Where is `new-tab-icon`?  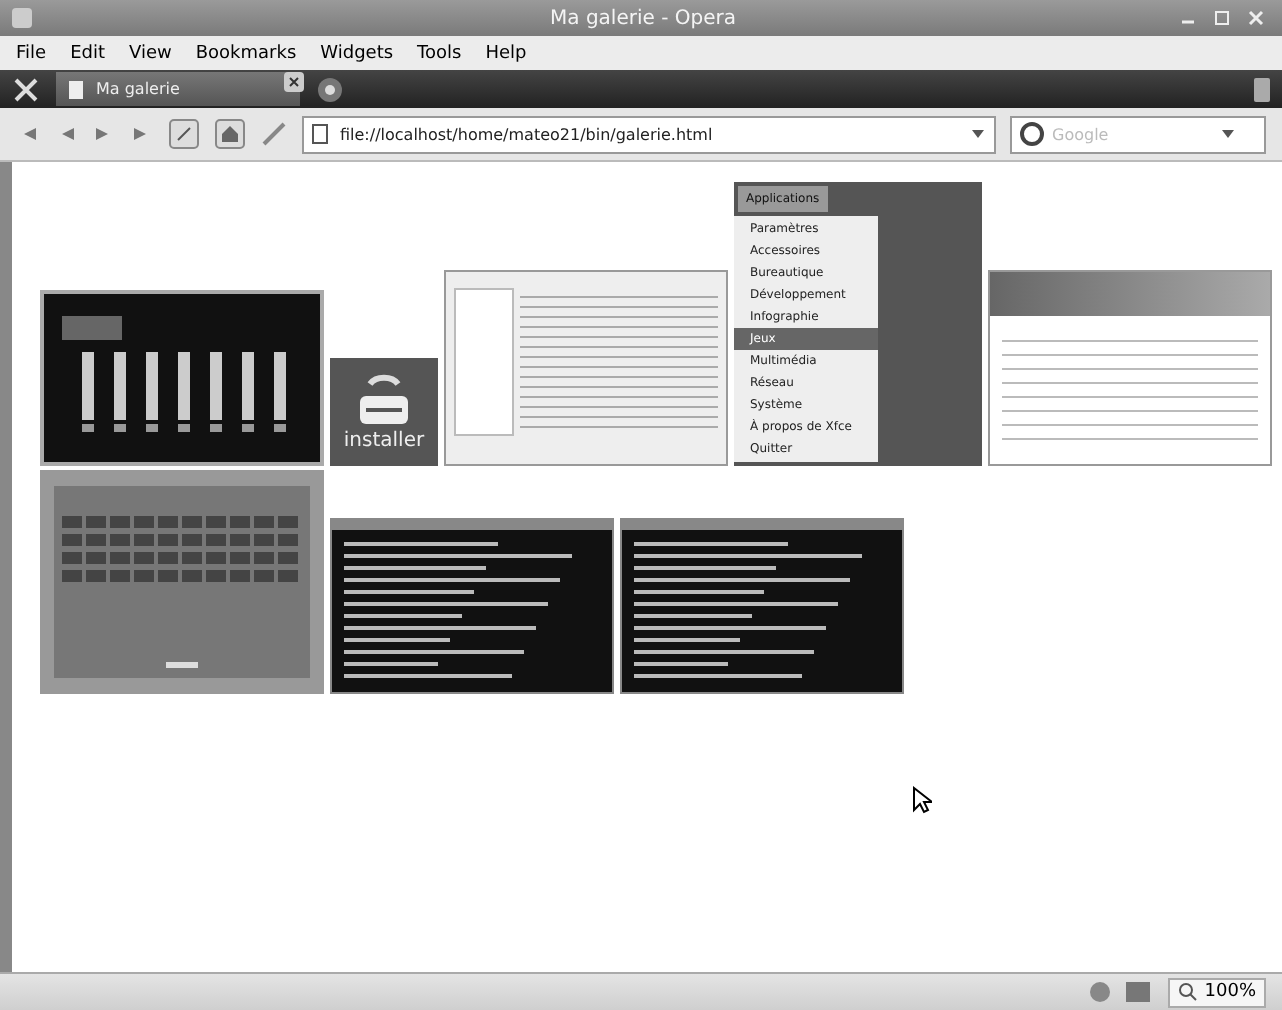 new-tab-icon is located at coordinates (330, 89).